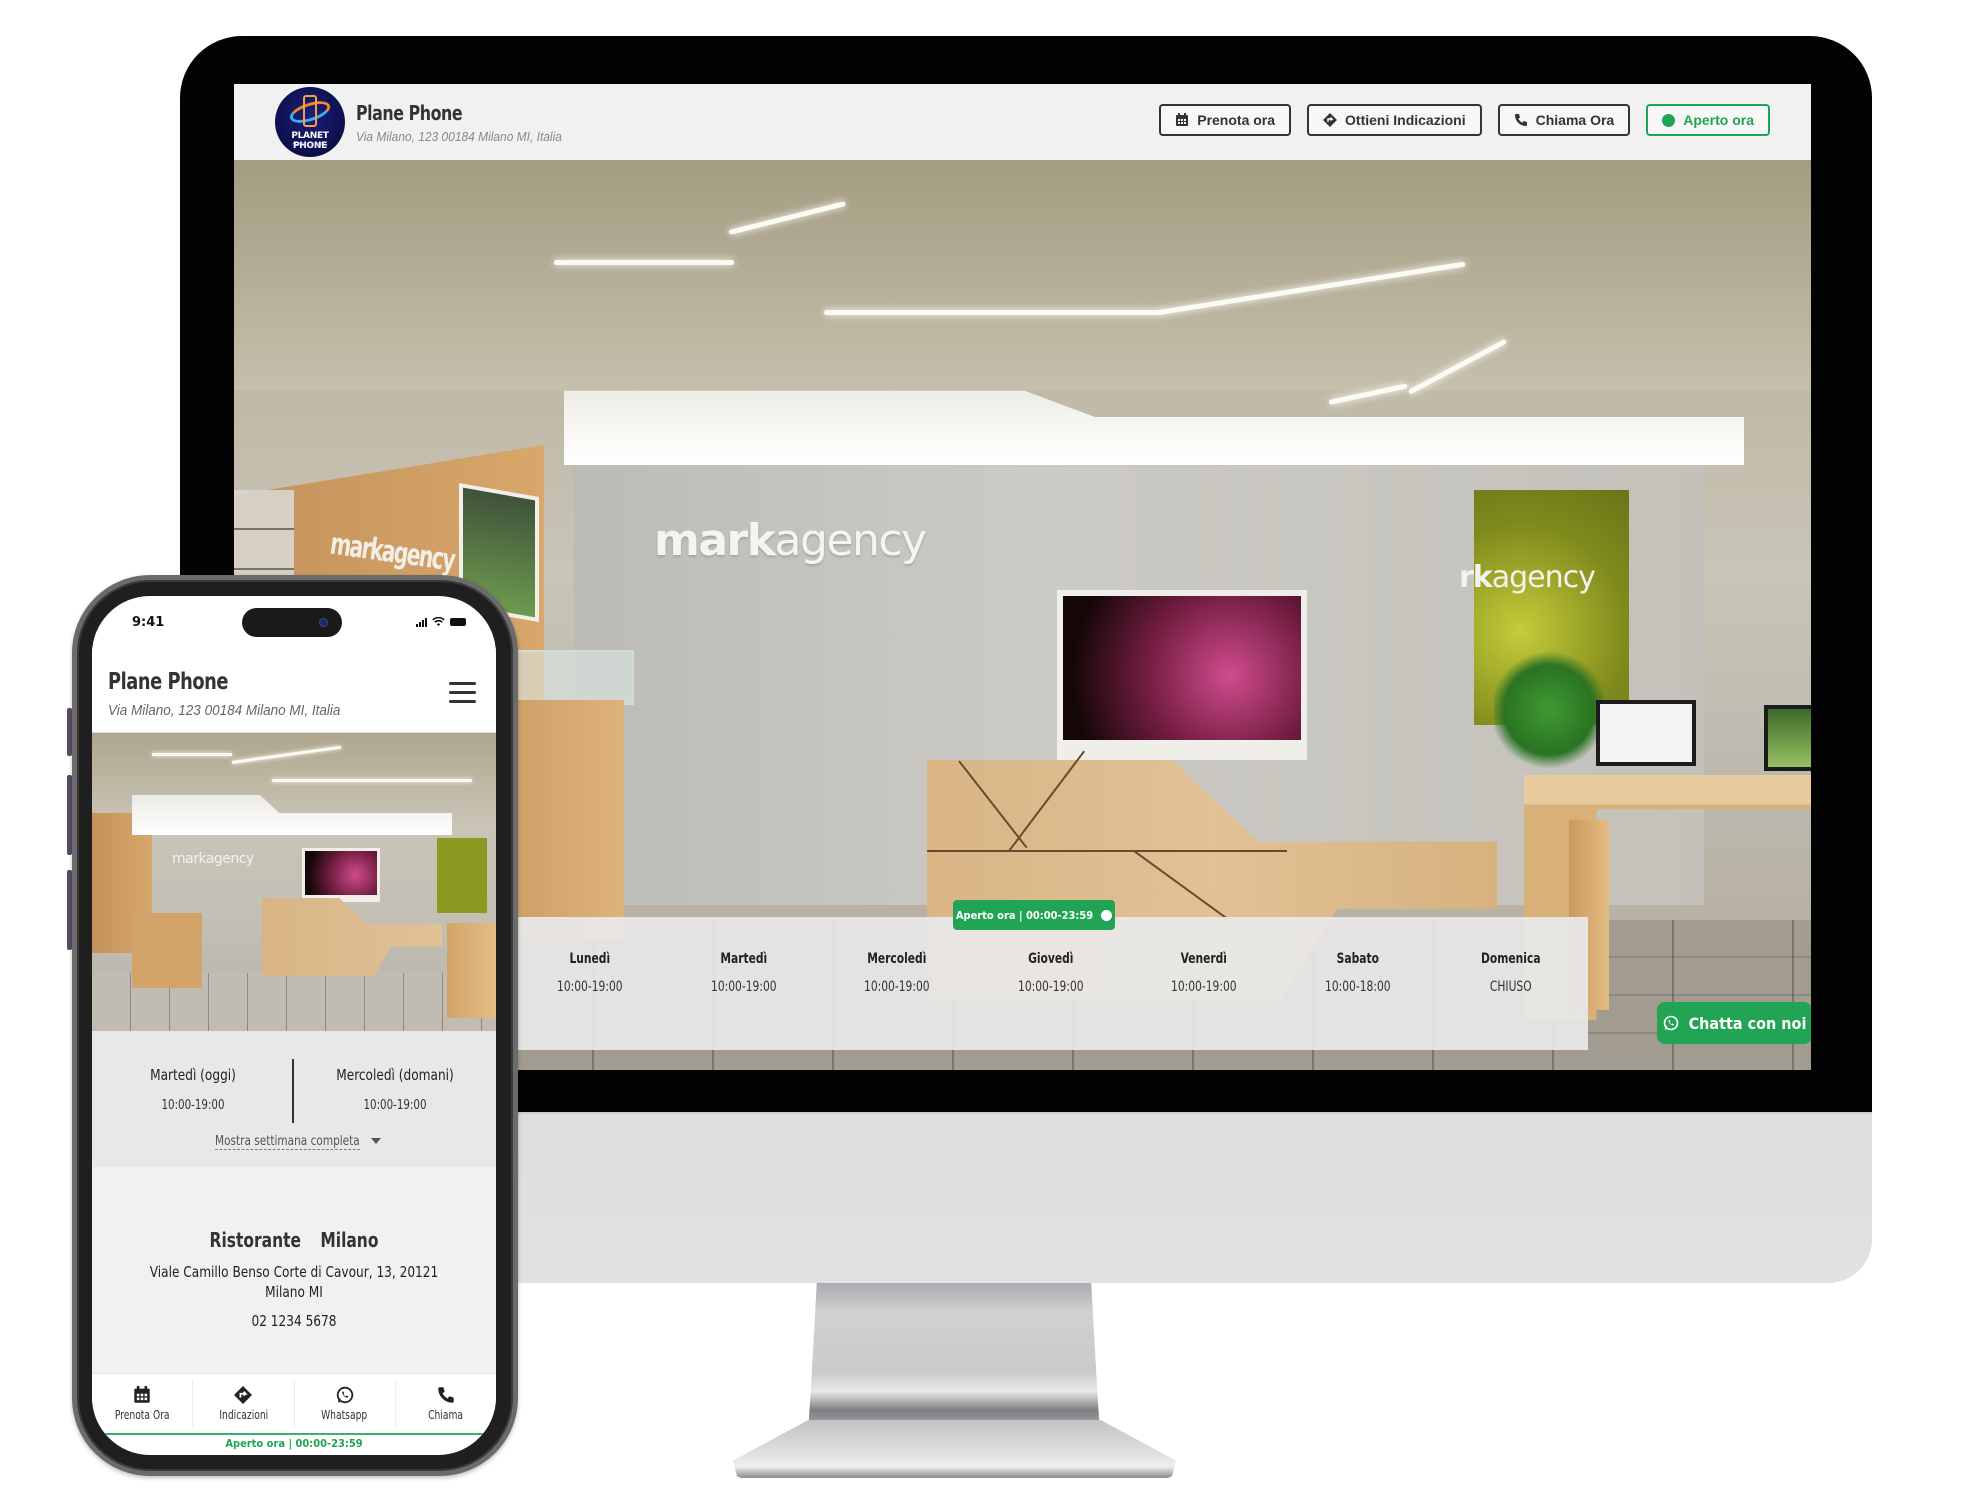  I want to click on nav-directions: Indicazioni, so click(244, 1403).